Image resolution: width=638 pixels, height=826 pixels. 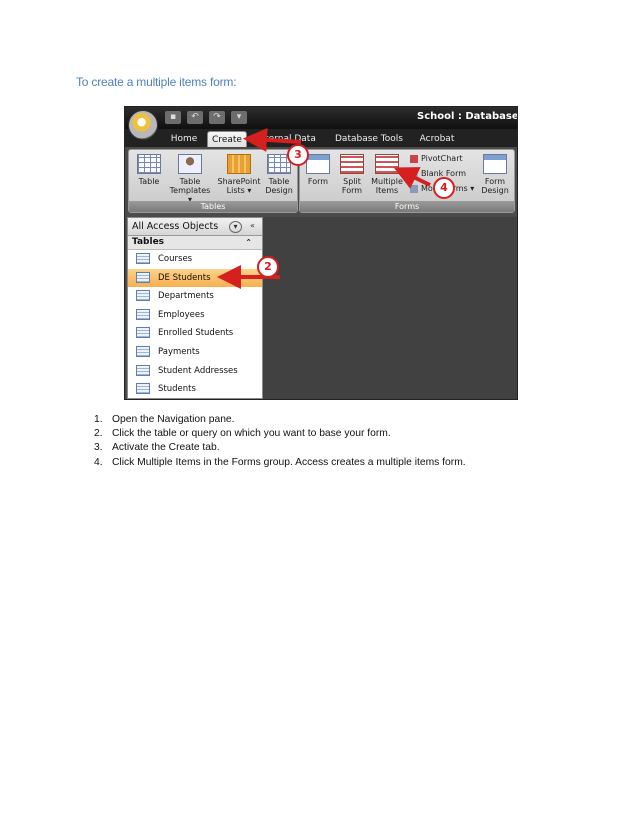 I want to click on step-number: 3., so click(x=98, y=448).